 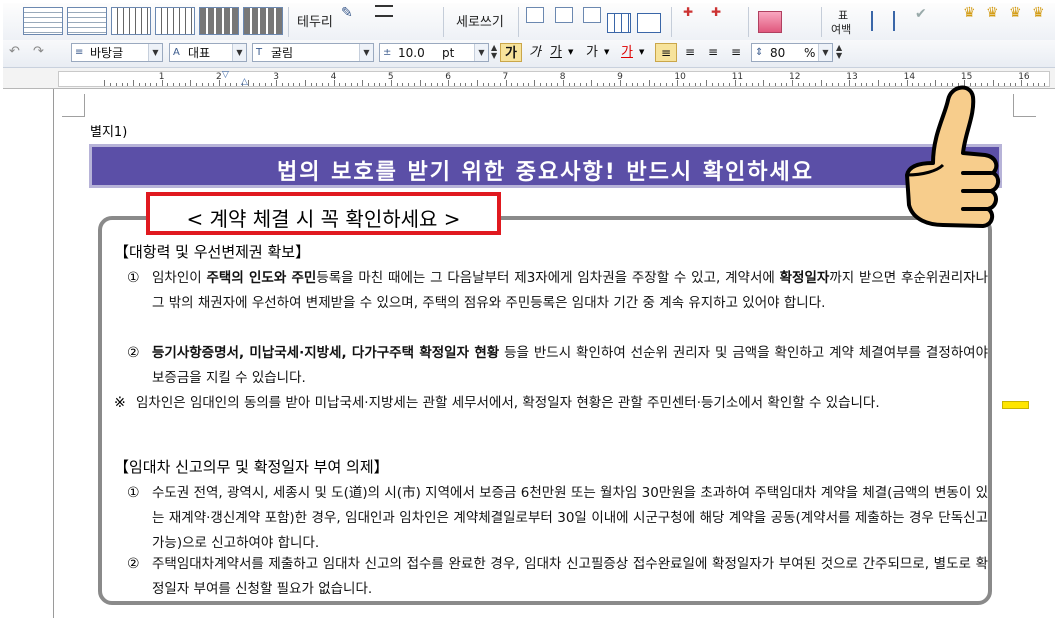 I want to click on spacing-stepper-icon: ▲ ▼, so click(x=839, y=52).